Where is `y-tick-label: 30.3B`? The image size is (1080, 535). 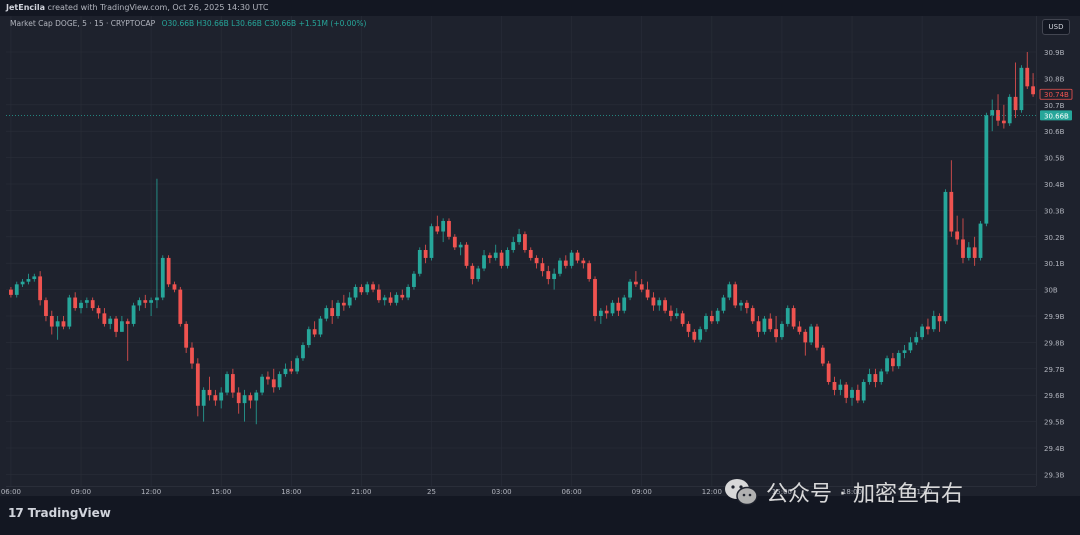
y-tick-label: 30.3B is located at coordinates (1054, 211).